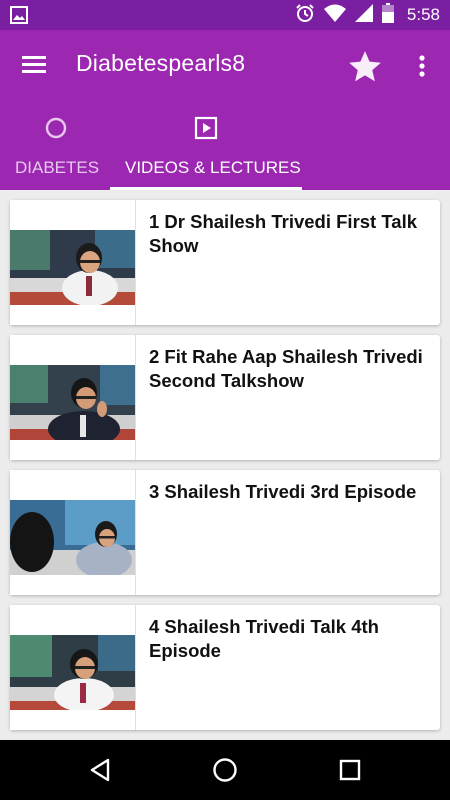 This screenshot has width=450, height=800. What do you see at coordinates (19, 17) in the screenshot?
I see `image-icon` at bounding box center [19, 17].